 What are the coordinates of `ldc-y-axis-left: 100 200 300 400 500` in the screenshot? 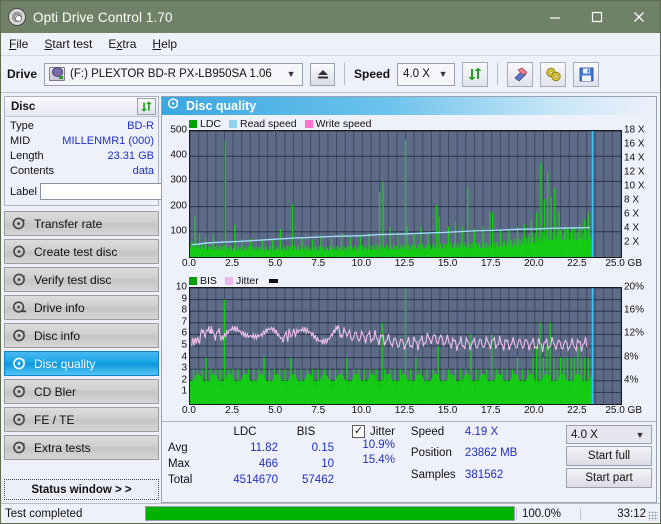 It's located at (177, 190).